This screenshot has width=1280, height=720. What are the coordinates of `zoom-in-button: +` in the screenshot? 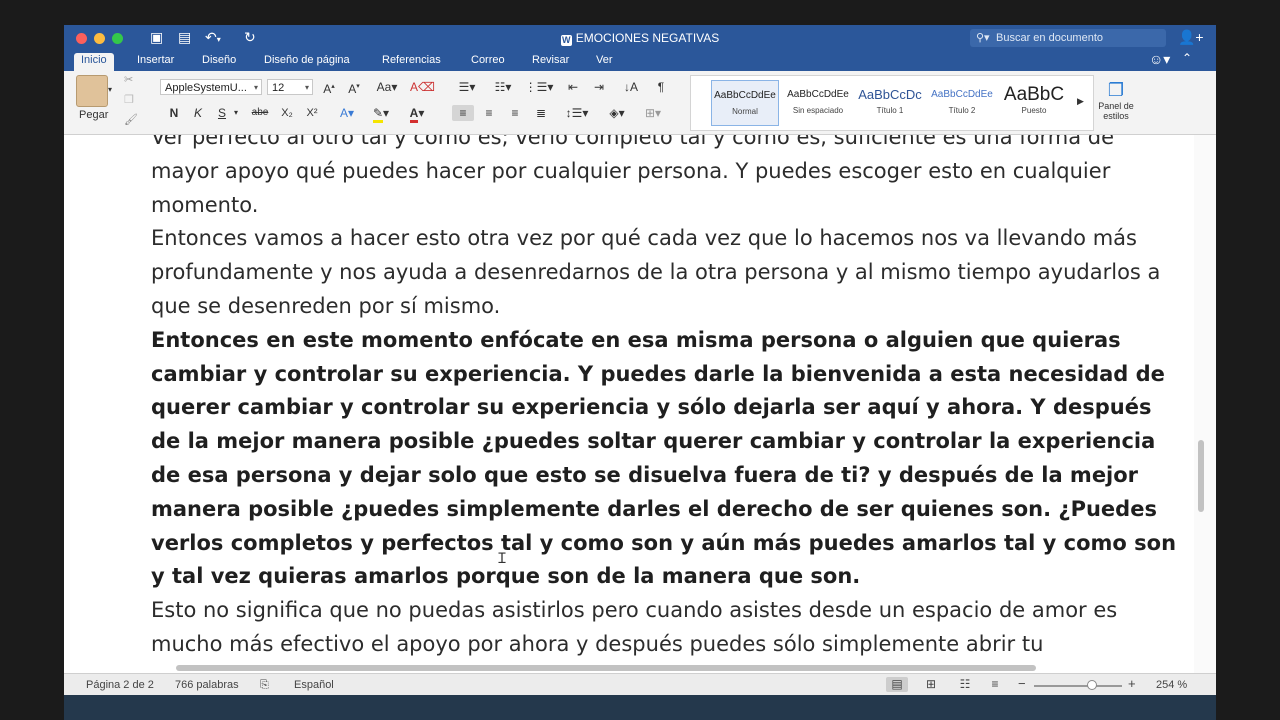 It's located at (1132, 683).